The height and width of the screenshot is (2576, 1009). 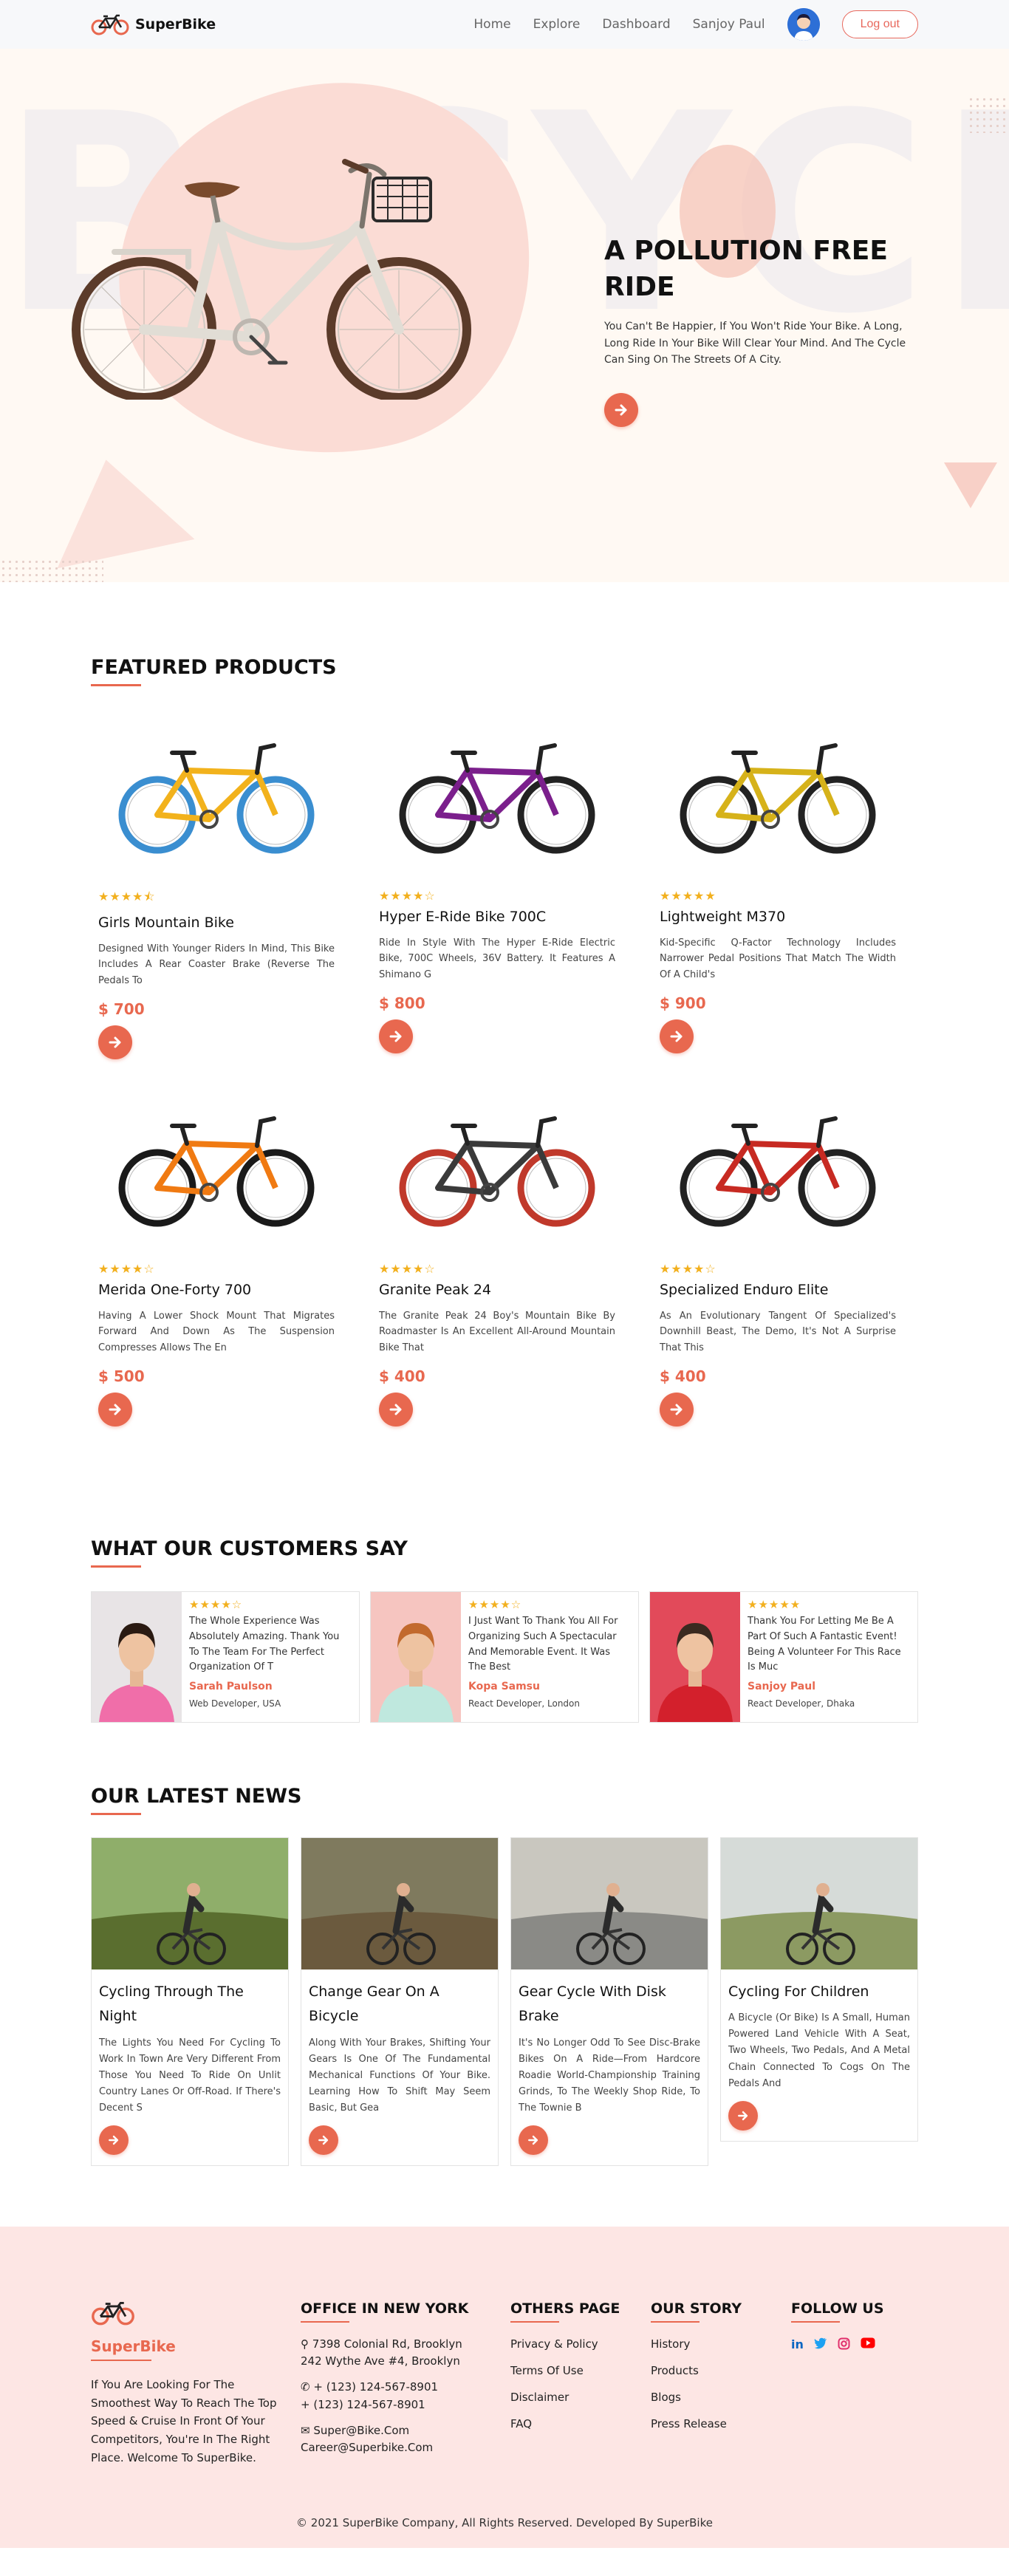 I want to click on featured-products-title: FEATURED PRODUCTS, so click(x=214, y=671).